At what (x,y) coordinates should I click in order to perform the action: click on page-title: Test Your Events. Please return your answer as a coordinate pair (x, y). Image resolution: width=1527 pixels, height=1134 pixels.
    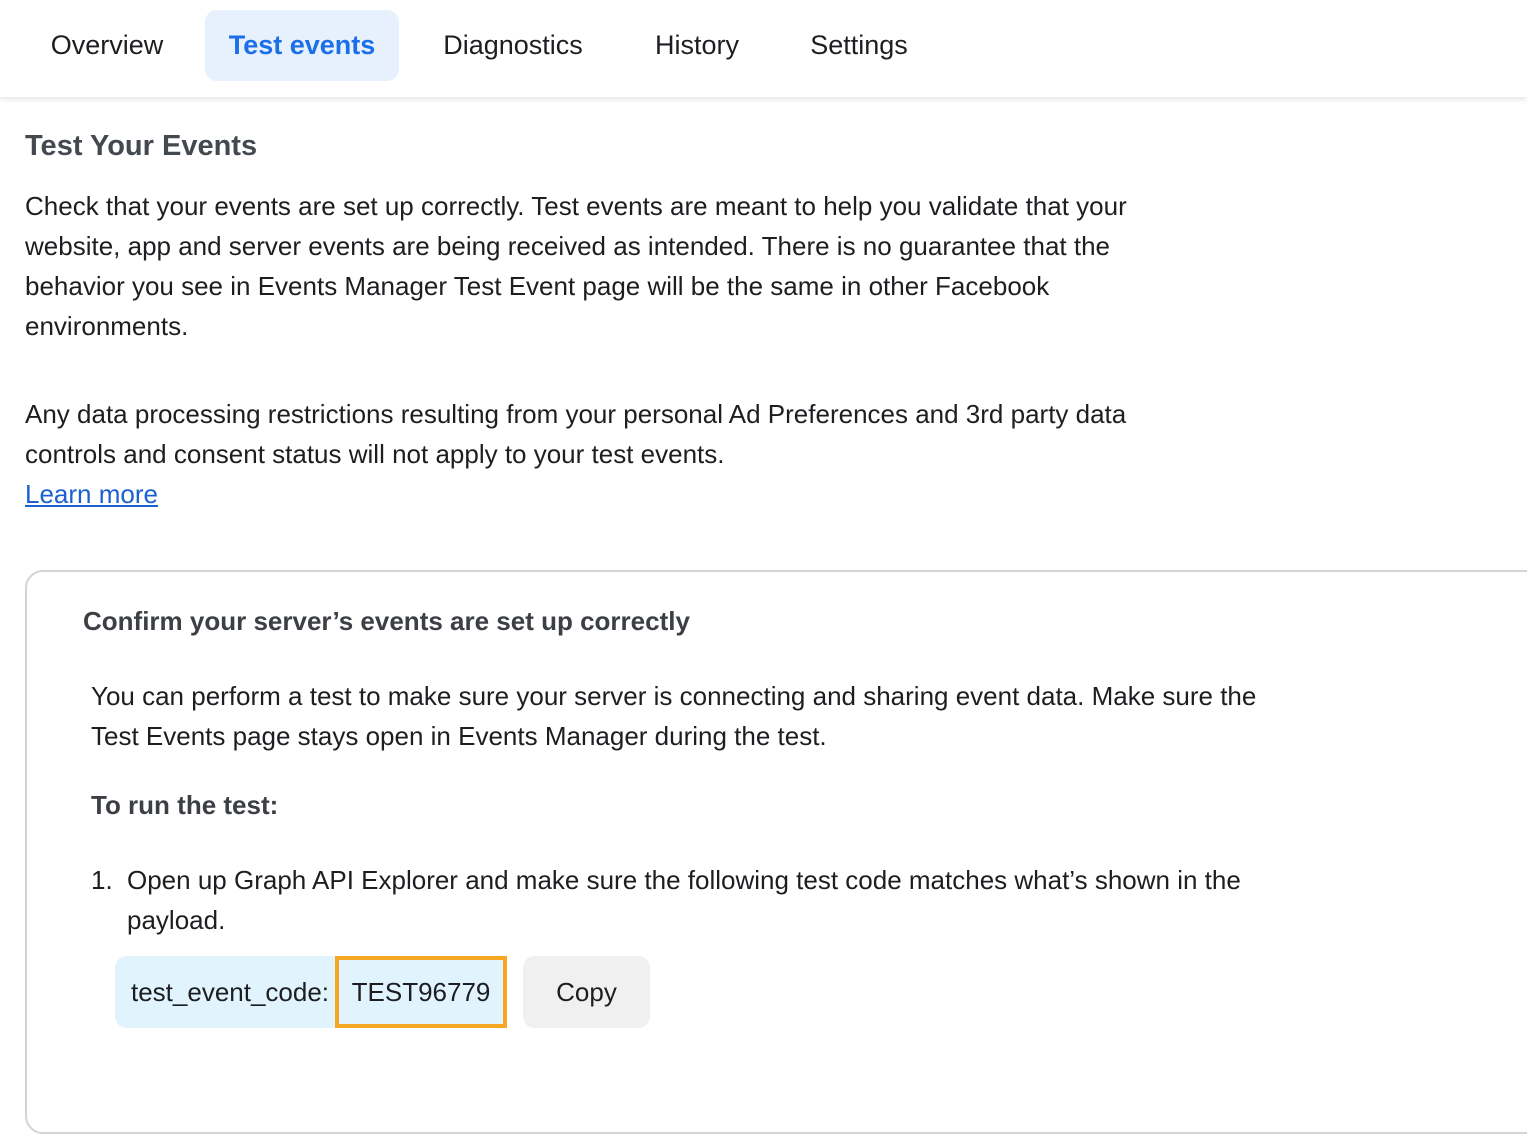
    Looking at the image, I should click on (141, 146).